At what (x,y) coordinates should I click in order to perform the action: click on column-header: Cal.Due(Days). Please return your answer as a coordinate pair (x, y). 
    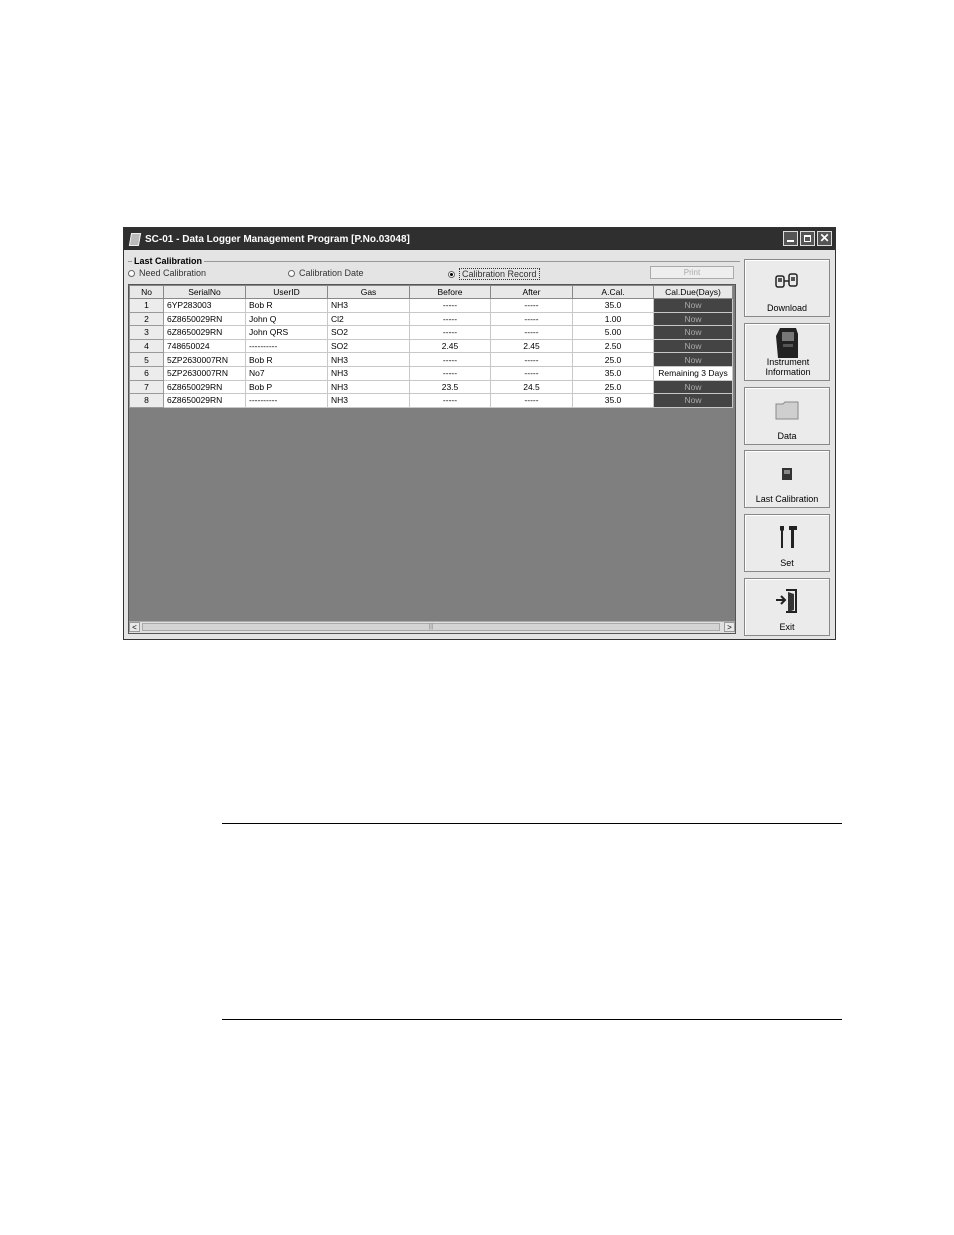
    Looking at the image, I should click on (693, 292).